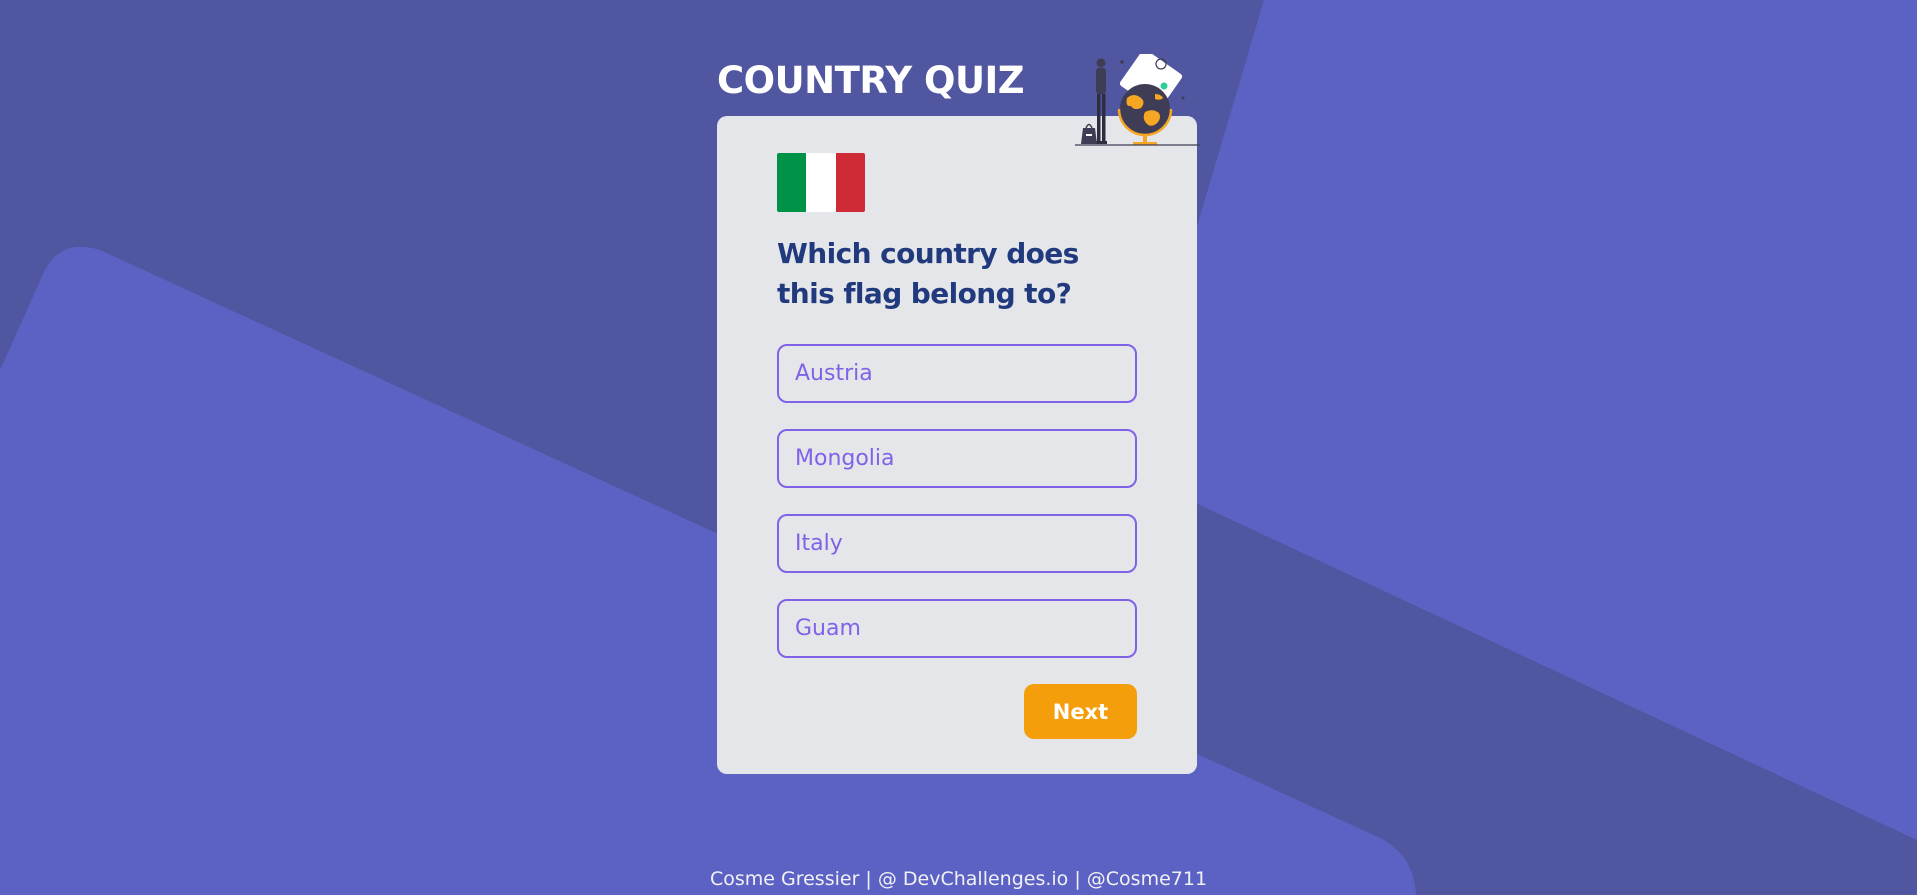 The image size is (1917, 895). I want to click on page-title: COUNTRY QUIZ, so click(871, 80).